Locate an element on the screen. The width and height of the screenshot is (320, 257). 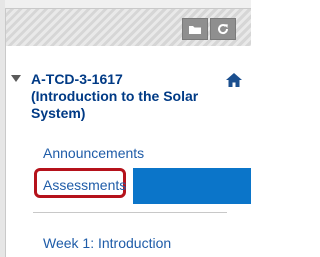
refresh-icon is located at coordinates (223, 29).